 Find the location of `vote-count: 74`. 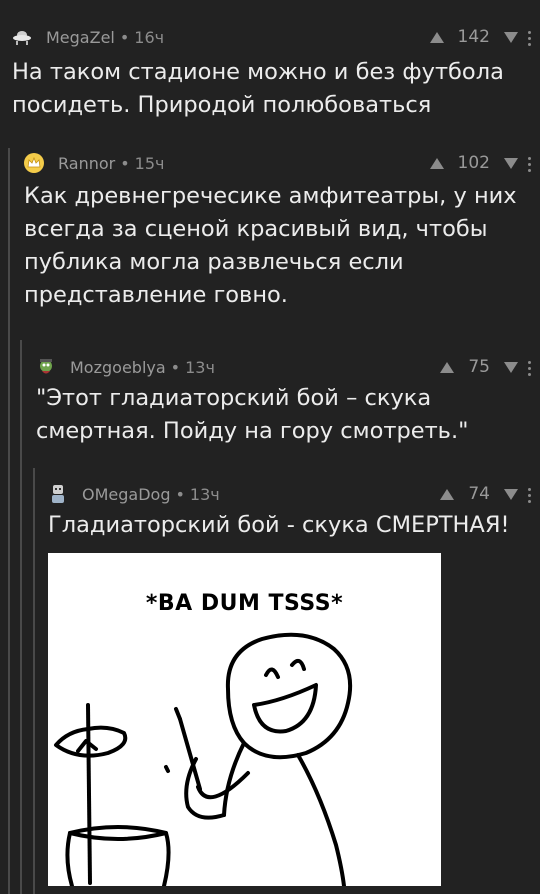

vote-count: 74 is located at coordinates (479, 494).